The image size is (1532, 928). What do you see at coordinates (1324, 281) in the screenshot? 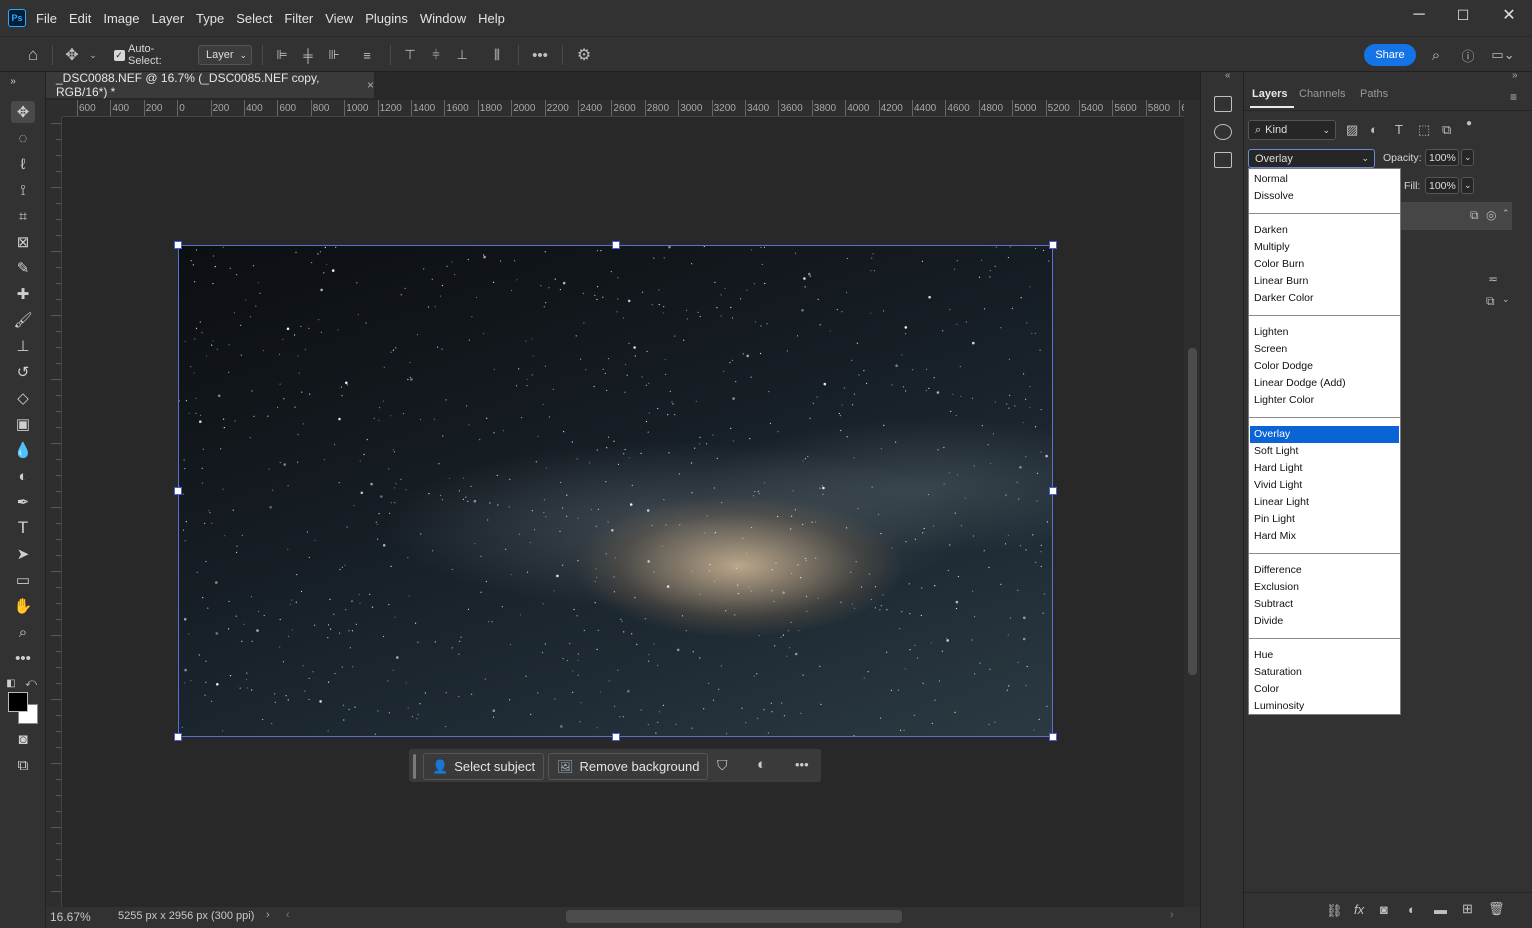
I see `blend-mode-option: Linear Burn` at bounding box center [1324, 281].